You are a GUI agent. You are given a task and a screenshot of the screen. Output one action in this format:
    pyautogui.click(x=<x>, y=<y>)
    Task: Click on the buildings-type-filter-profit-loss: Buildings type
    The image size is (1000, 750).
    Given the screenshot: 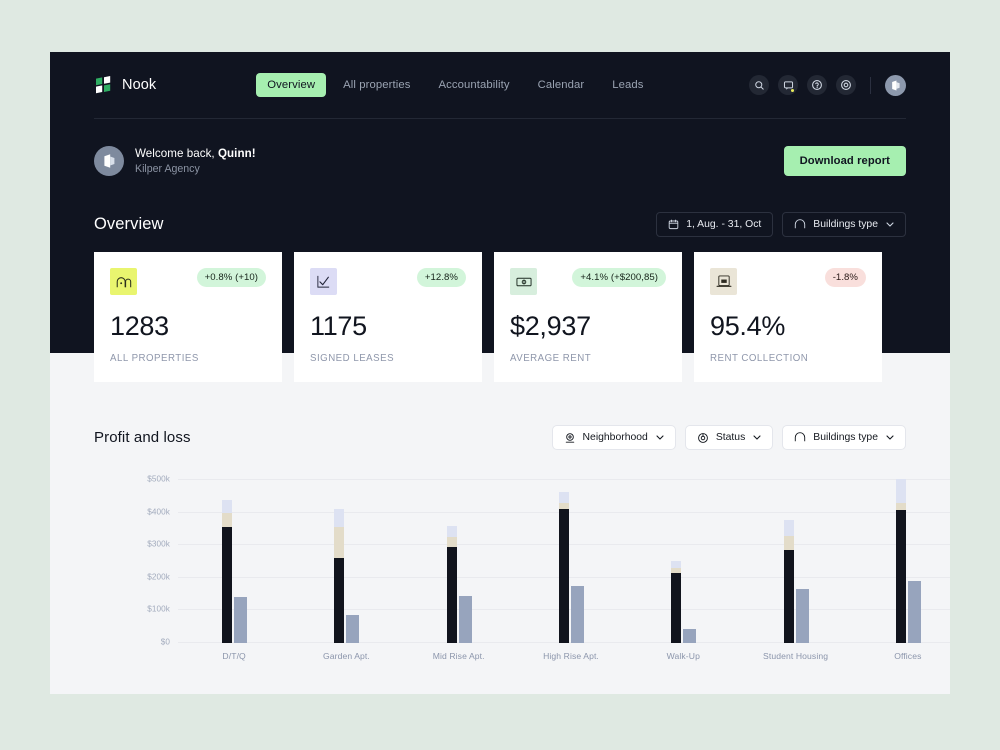 What is the action you would take?
    pyautogui.click(x=844, y=437)
    